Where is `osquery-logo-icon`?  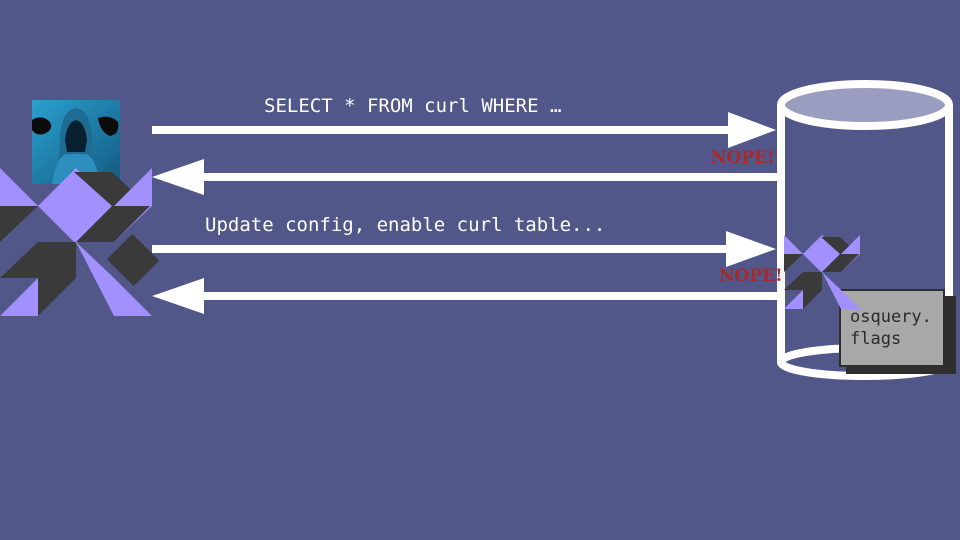
osquery-logo-icon is located at coordinates (80, 242).